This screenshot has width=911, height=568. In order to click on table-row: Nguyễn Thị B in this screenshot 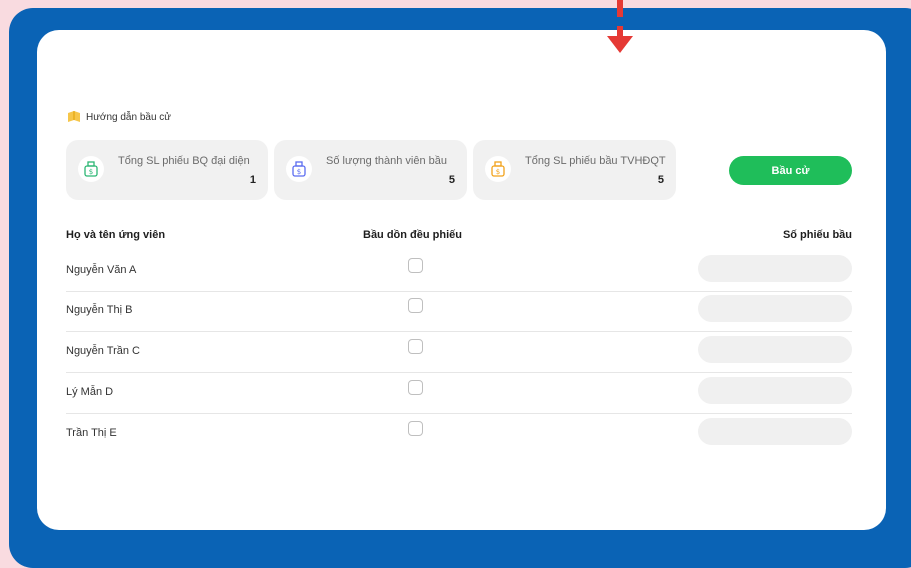, I will do `click(459, 311)`.